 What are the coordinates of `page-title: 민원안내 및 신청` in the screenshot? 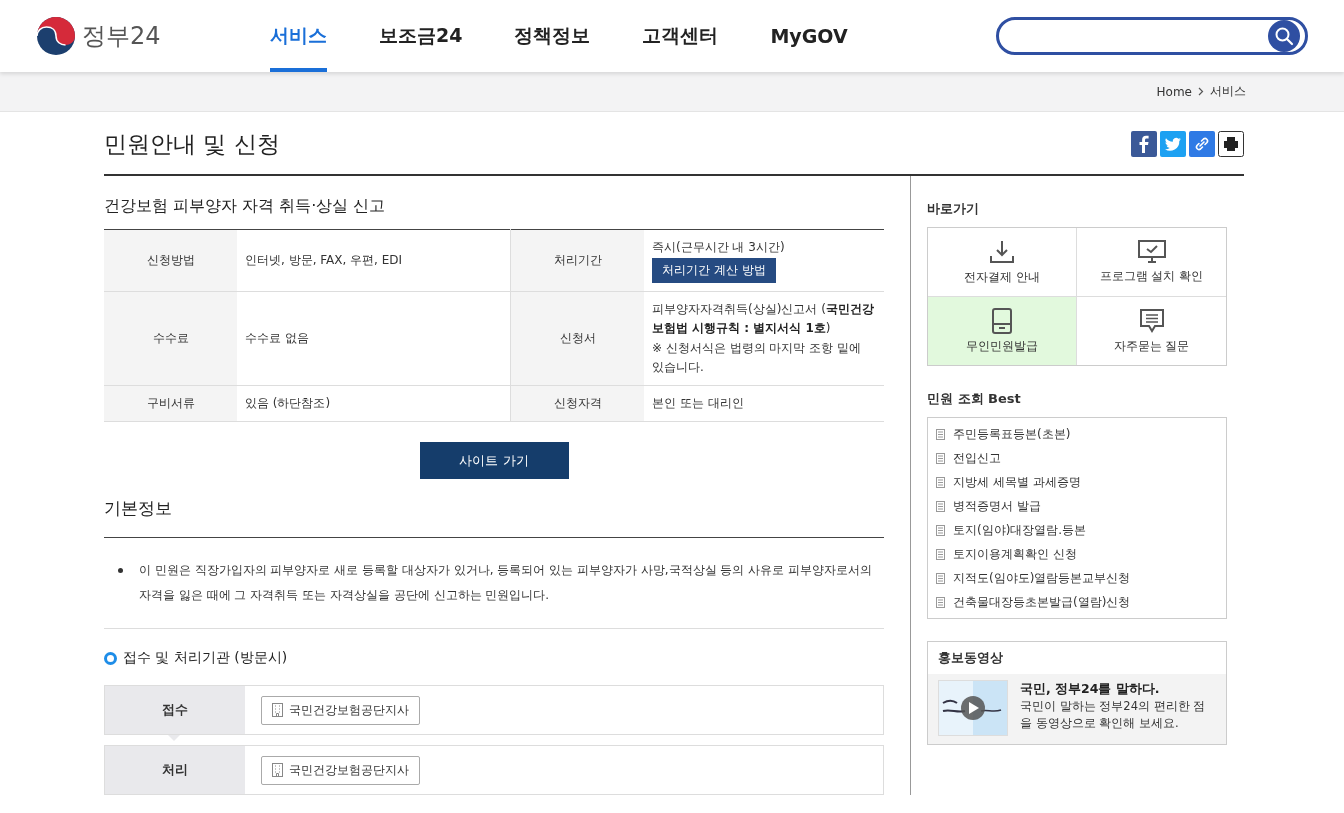 It's located at (192, 144).